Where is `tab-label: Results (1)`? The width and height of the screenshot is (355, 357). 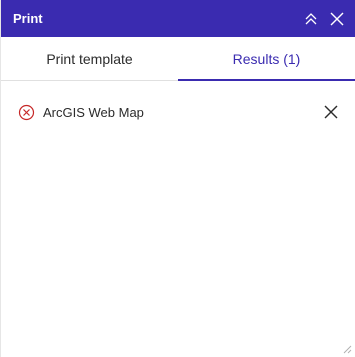
tab-label: Results (1) is located at coordinates (266, 58).